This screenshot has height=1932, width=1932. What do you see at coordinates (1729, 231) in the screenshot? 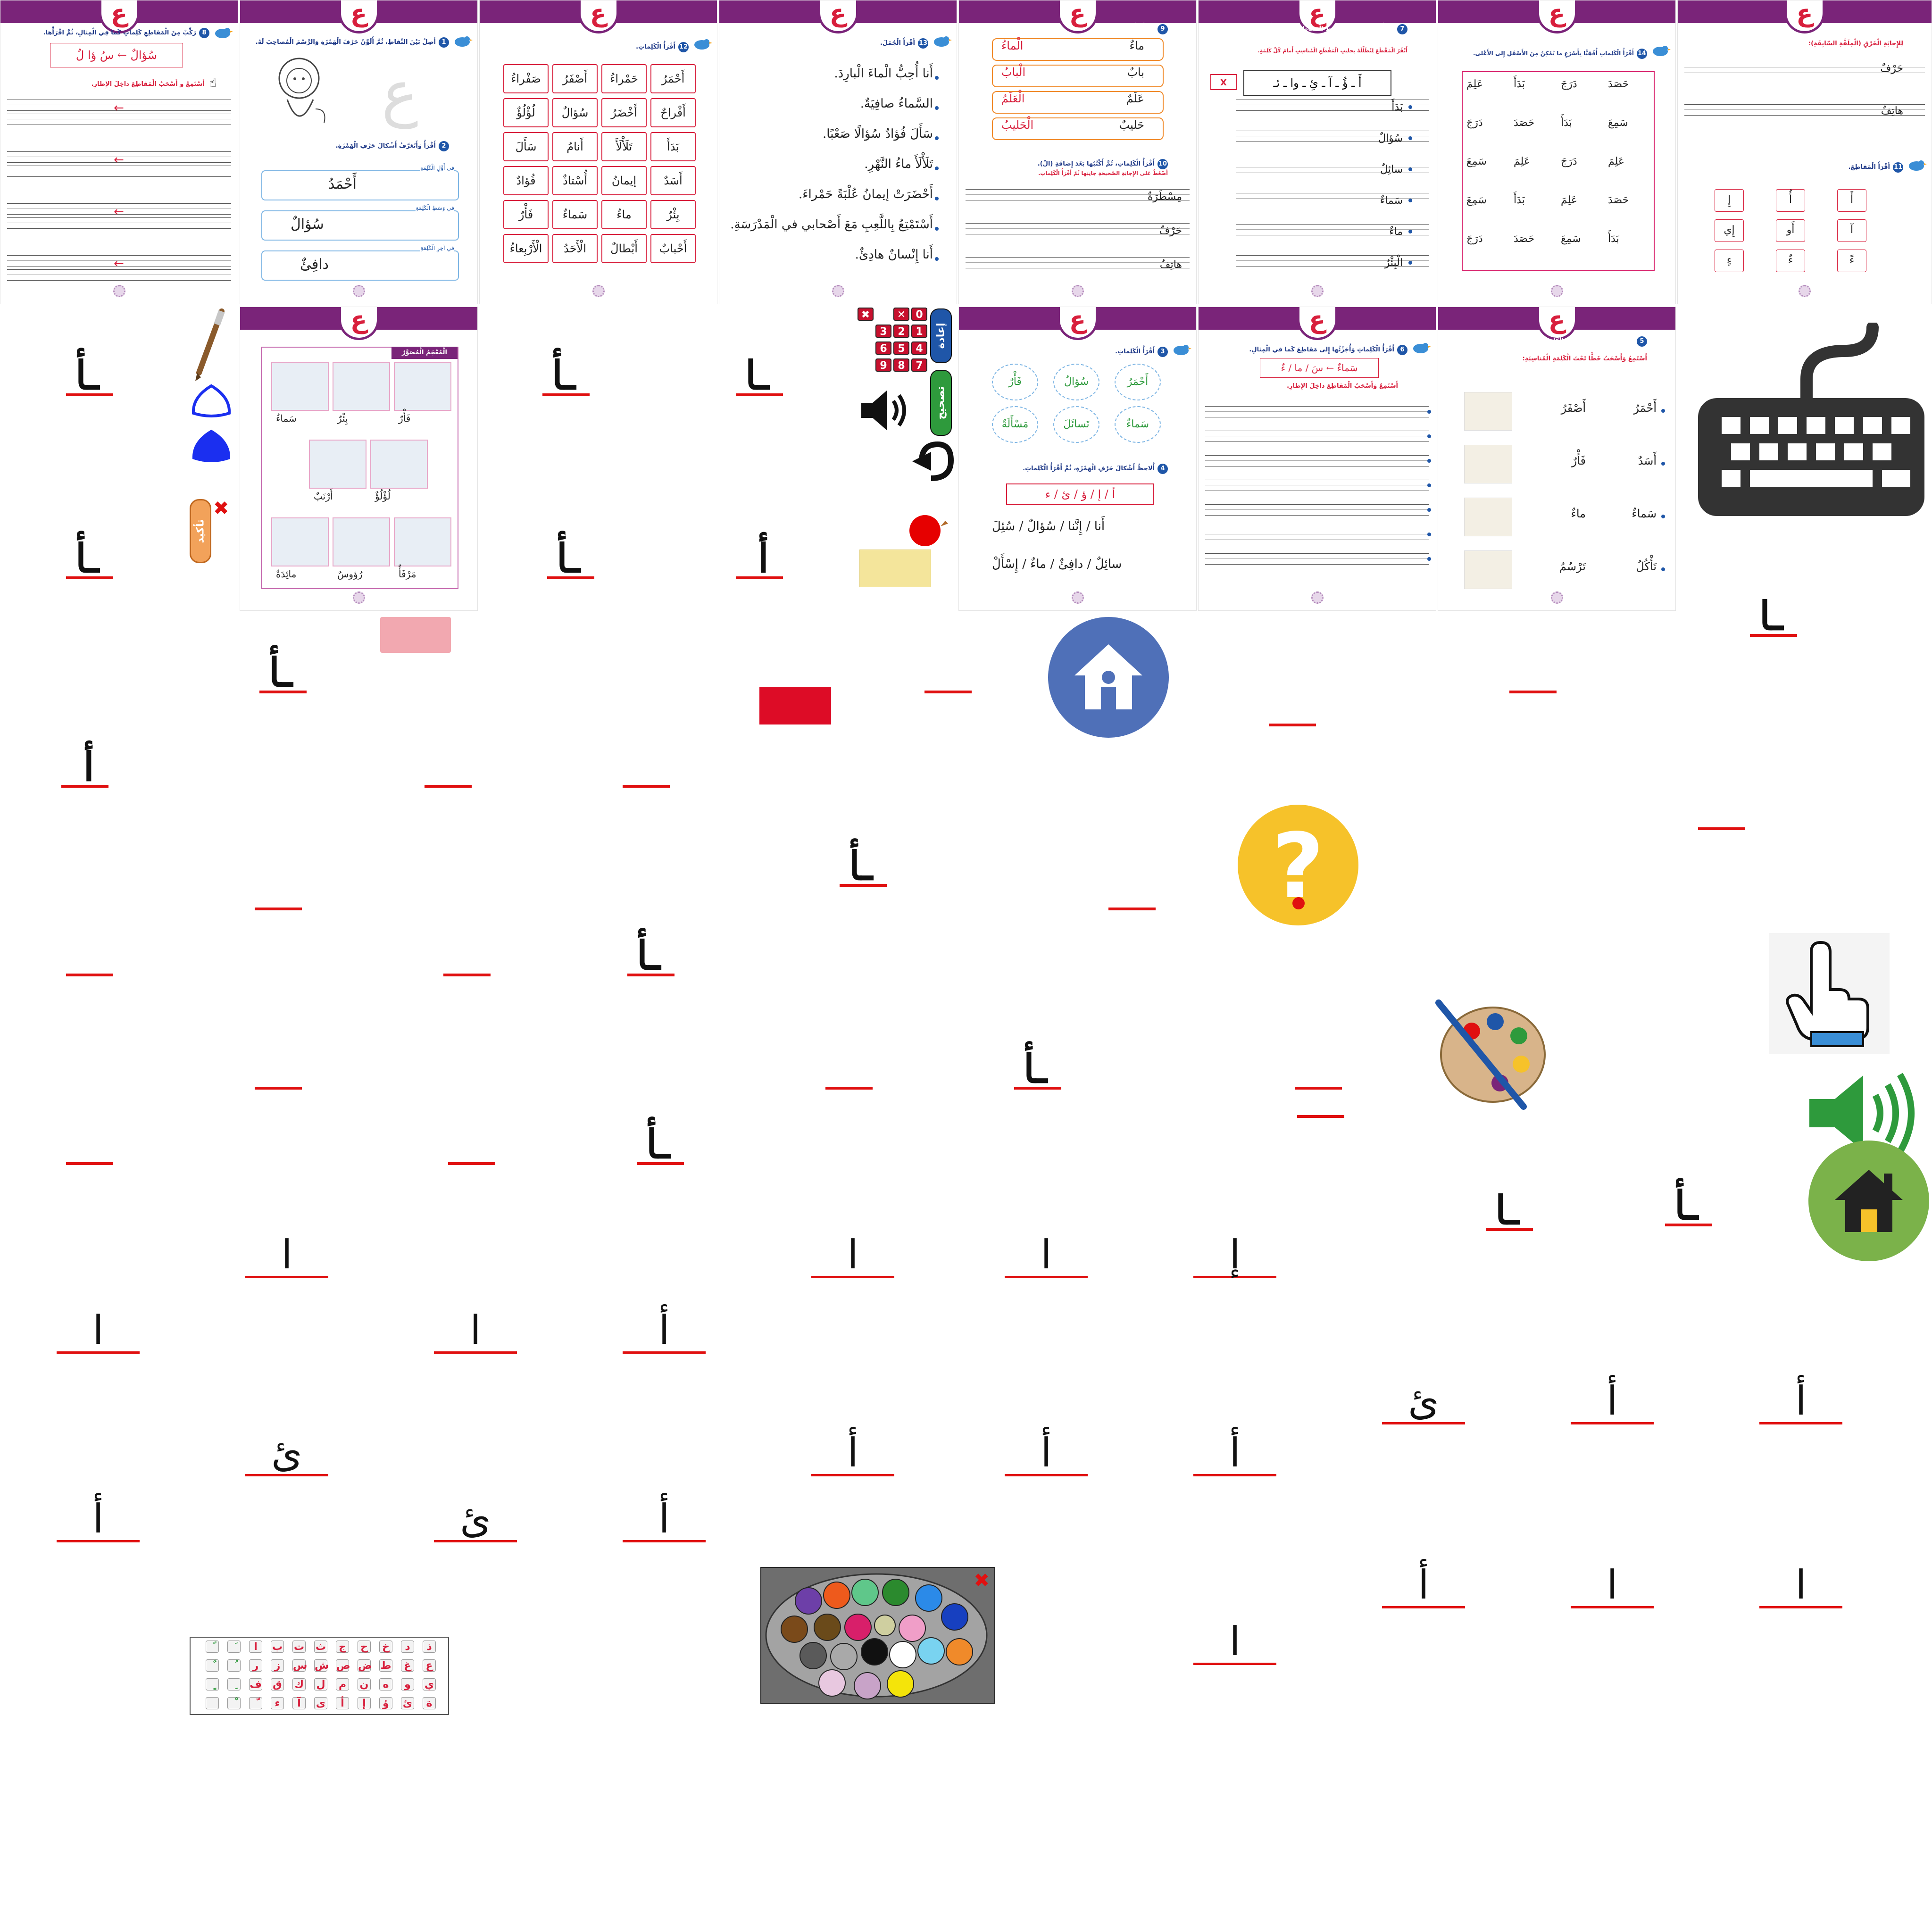
I see `syllable-cell: إِي` at bounding box center [1729, 231].